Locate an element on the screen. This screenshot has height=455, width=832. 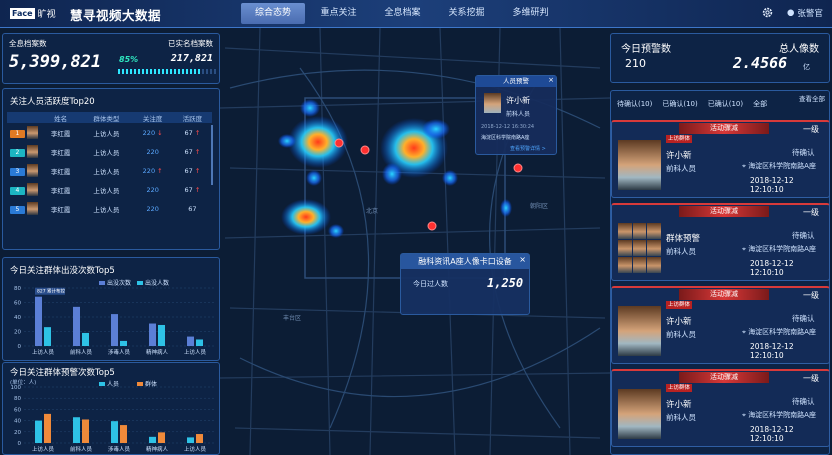
device-popup: 融科资讯A座人像卡口设备 × 今日过人数 1,250 is located at coordinates (465, 284).